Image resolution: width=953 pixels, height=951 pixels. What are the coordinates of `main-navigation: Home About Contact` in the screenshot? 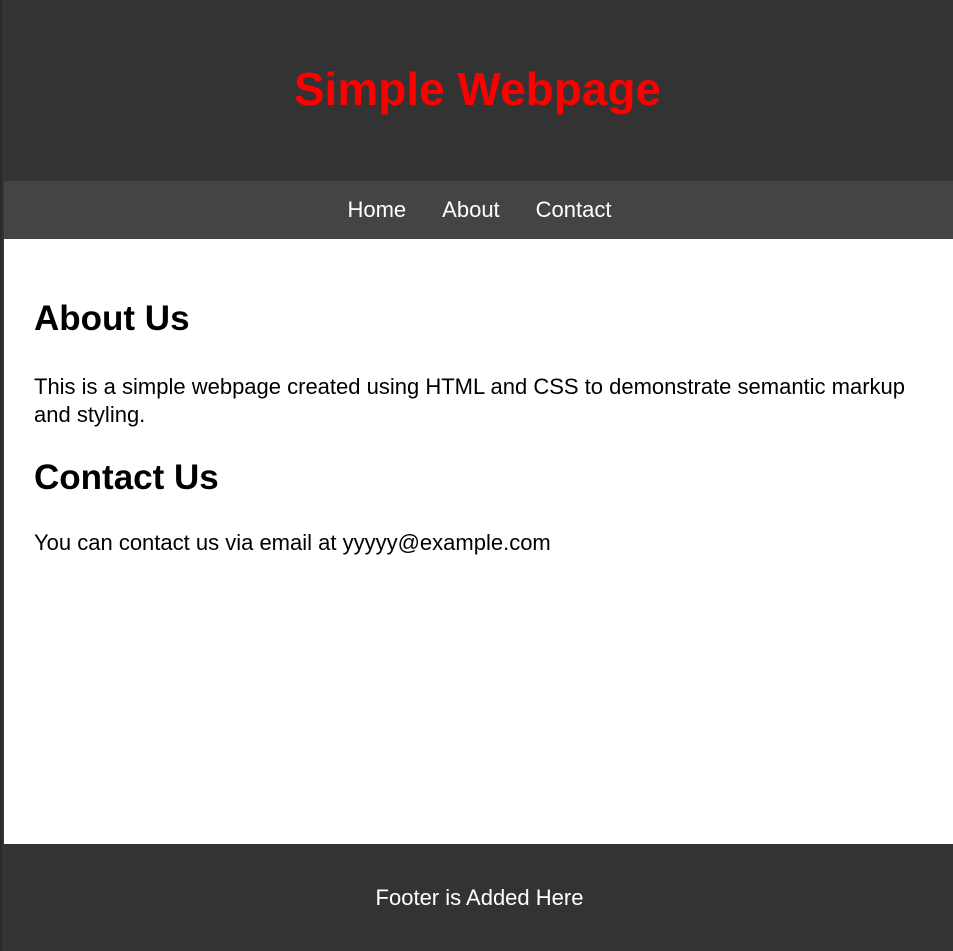 It's located at (478, 210).